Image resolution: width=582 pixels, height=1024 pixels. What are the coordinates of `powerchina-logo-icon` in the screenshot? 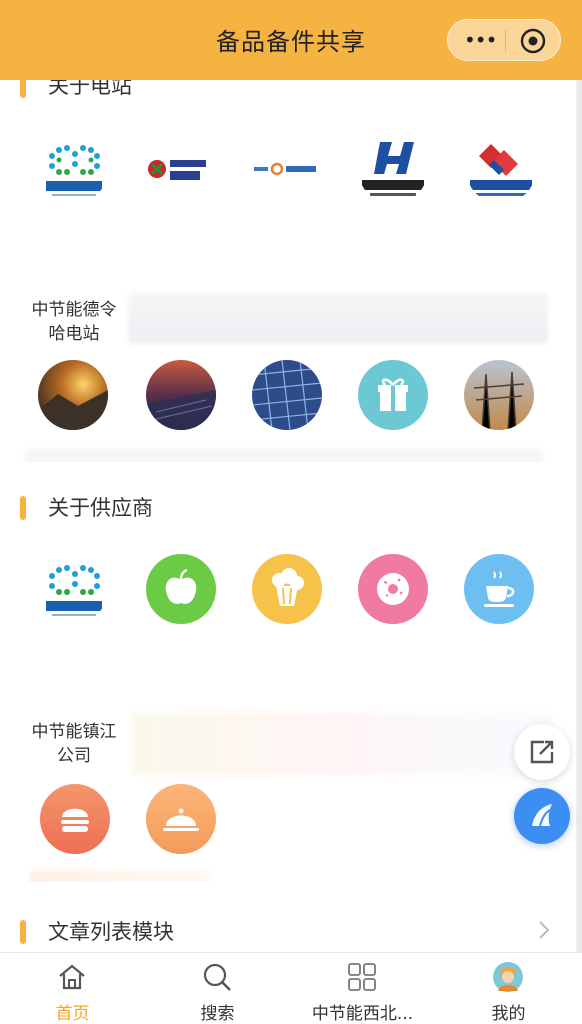 It's located at (501, 169).